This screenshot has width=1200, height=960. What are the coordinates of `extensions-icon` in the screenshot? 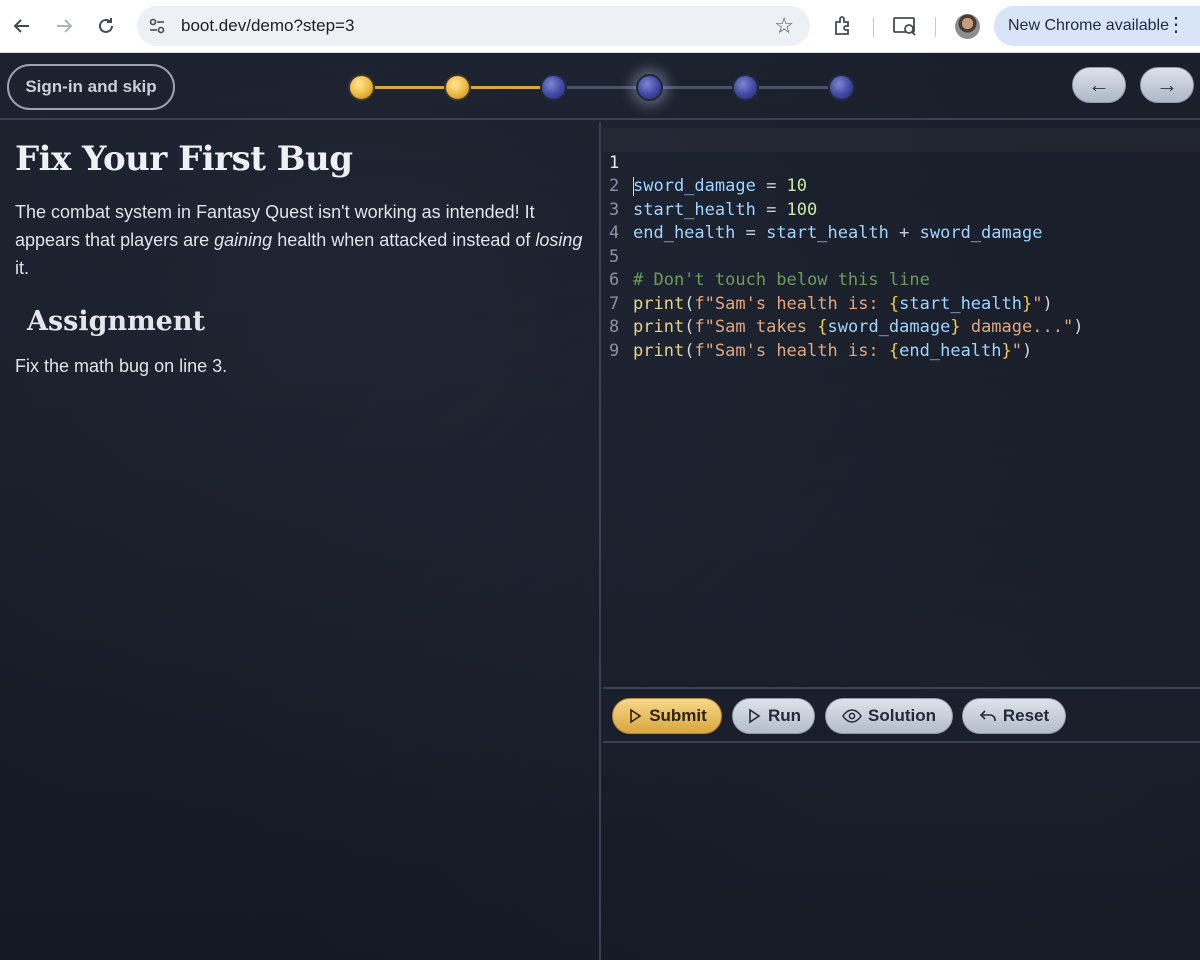 It's located at (843, 26).